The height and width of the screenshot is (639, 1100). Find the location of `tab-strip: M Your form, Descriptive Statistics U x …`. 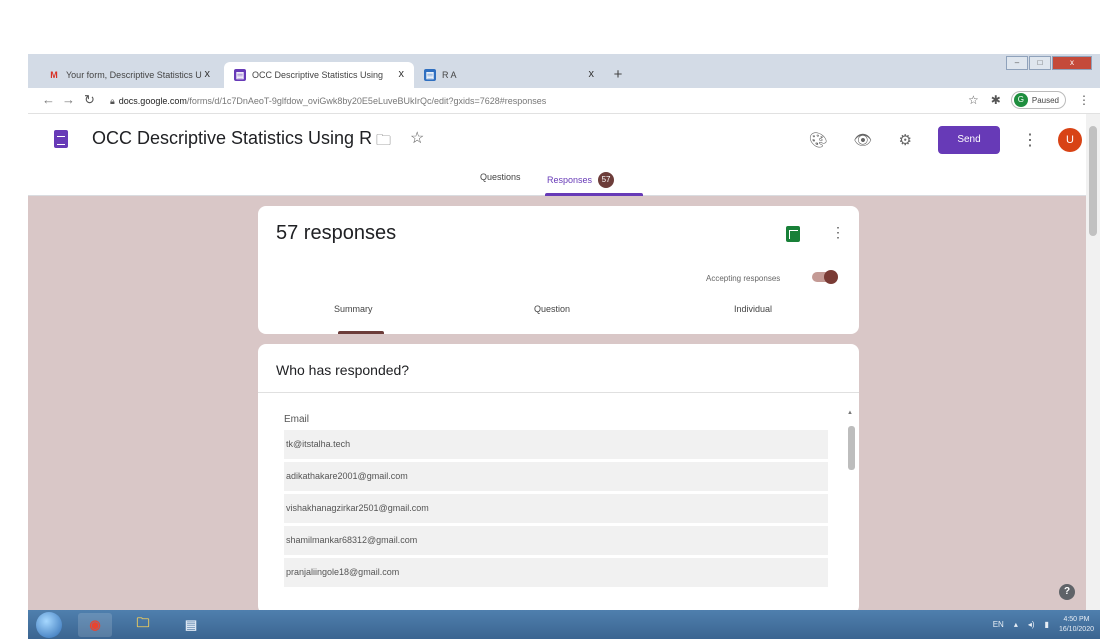

tab-strip: M Your form, Descriptive Statistics U x … is located at coordinates (564, 71).